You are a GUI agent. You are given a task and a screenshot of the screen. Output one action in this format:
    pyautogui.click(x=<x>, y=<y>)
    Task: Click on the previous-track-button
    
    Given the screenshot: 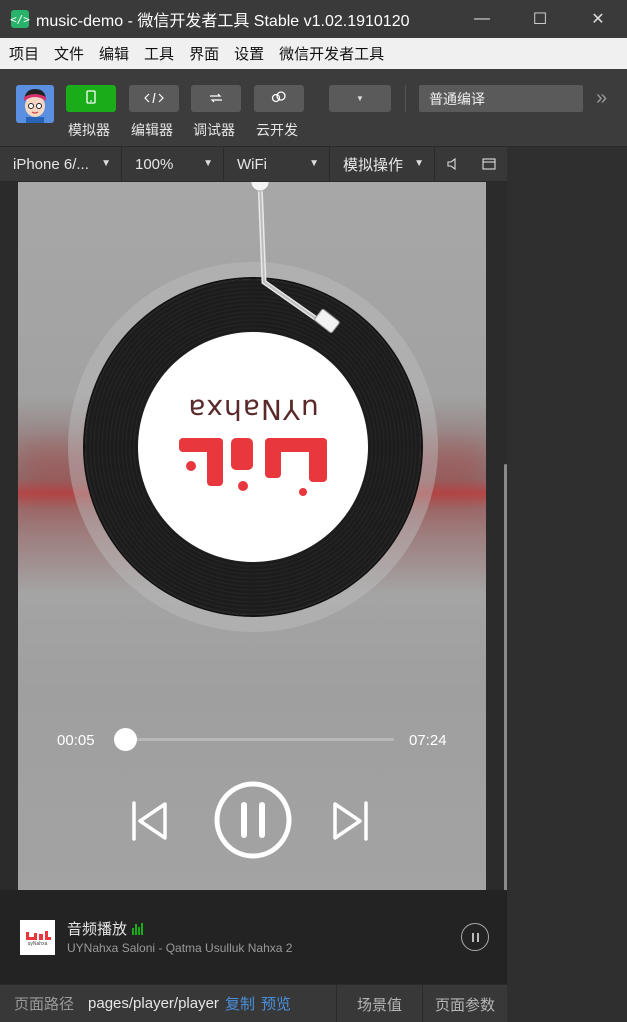 What is the action you would take?
    pyautogui.click(x=150, y=823)
    